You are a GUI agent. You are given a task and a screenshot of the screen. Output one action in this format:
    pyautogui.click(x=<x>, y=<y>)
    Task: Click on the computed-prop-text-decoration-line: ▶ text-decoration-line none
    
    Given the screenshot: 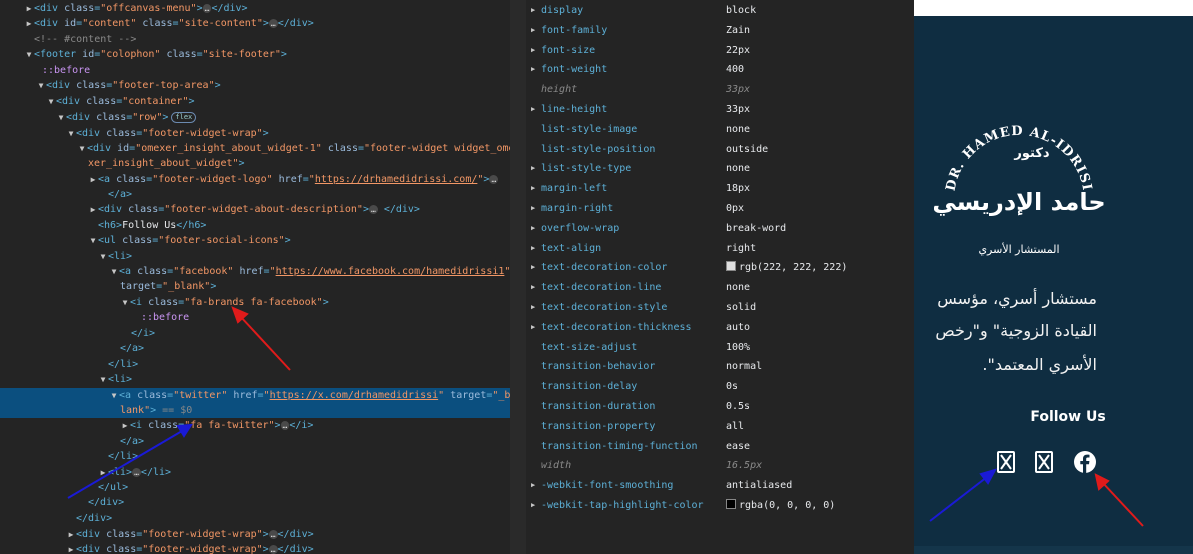 What is the action you would take?
    pyautogui.click(x=720, y=287)
    